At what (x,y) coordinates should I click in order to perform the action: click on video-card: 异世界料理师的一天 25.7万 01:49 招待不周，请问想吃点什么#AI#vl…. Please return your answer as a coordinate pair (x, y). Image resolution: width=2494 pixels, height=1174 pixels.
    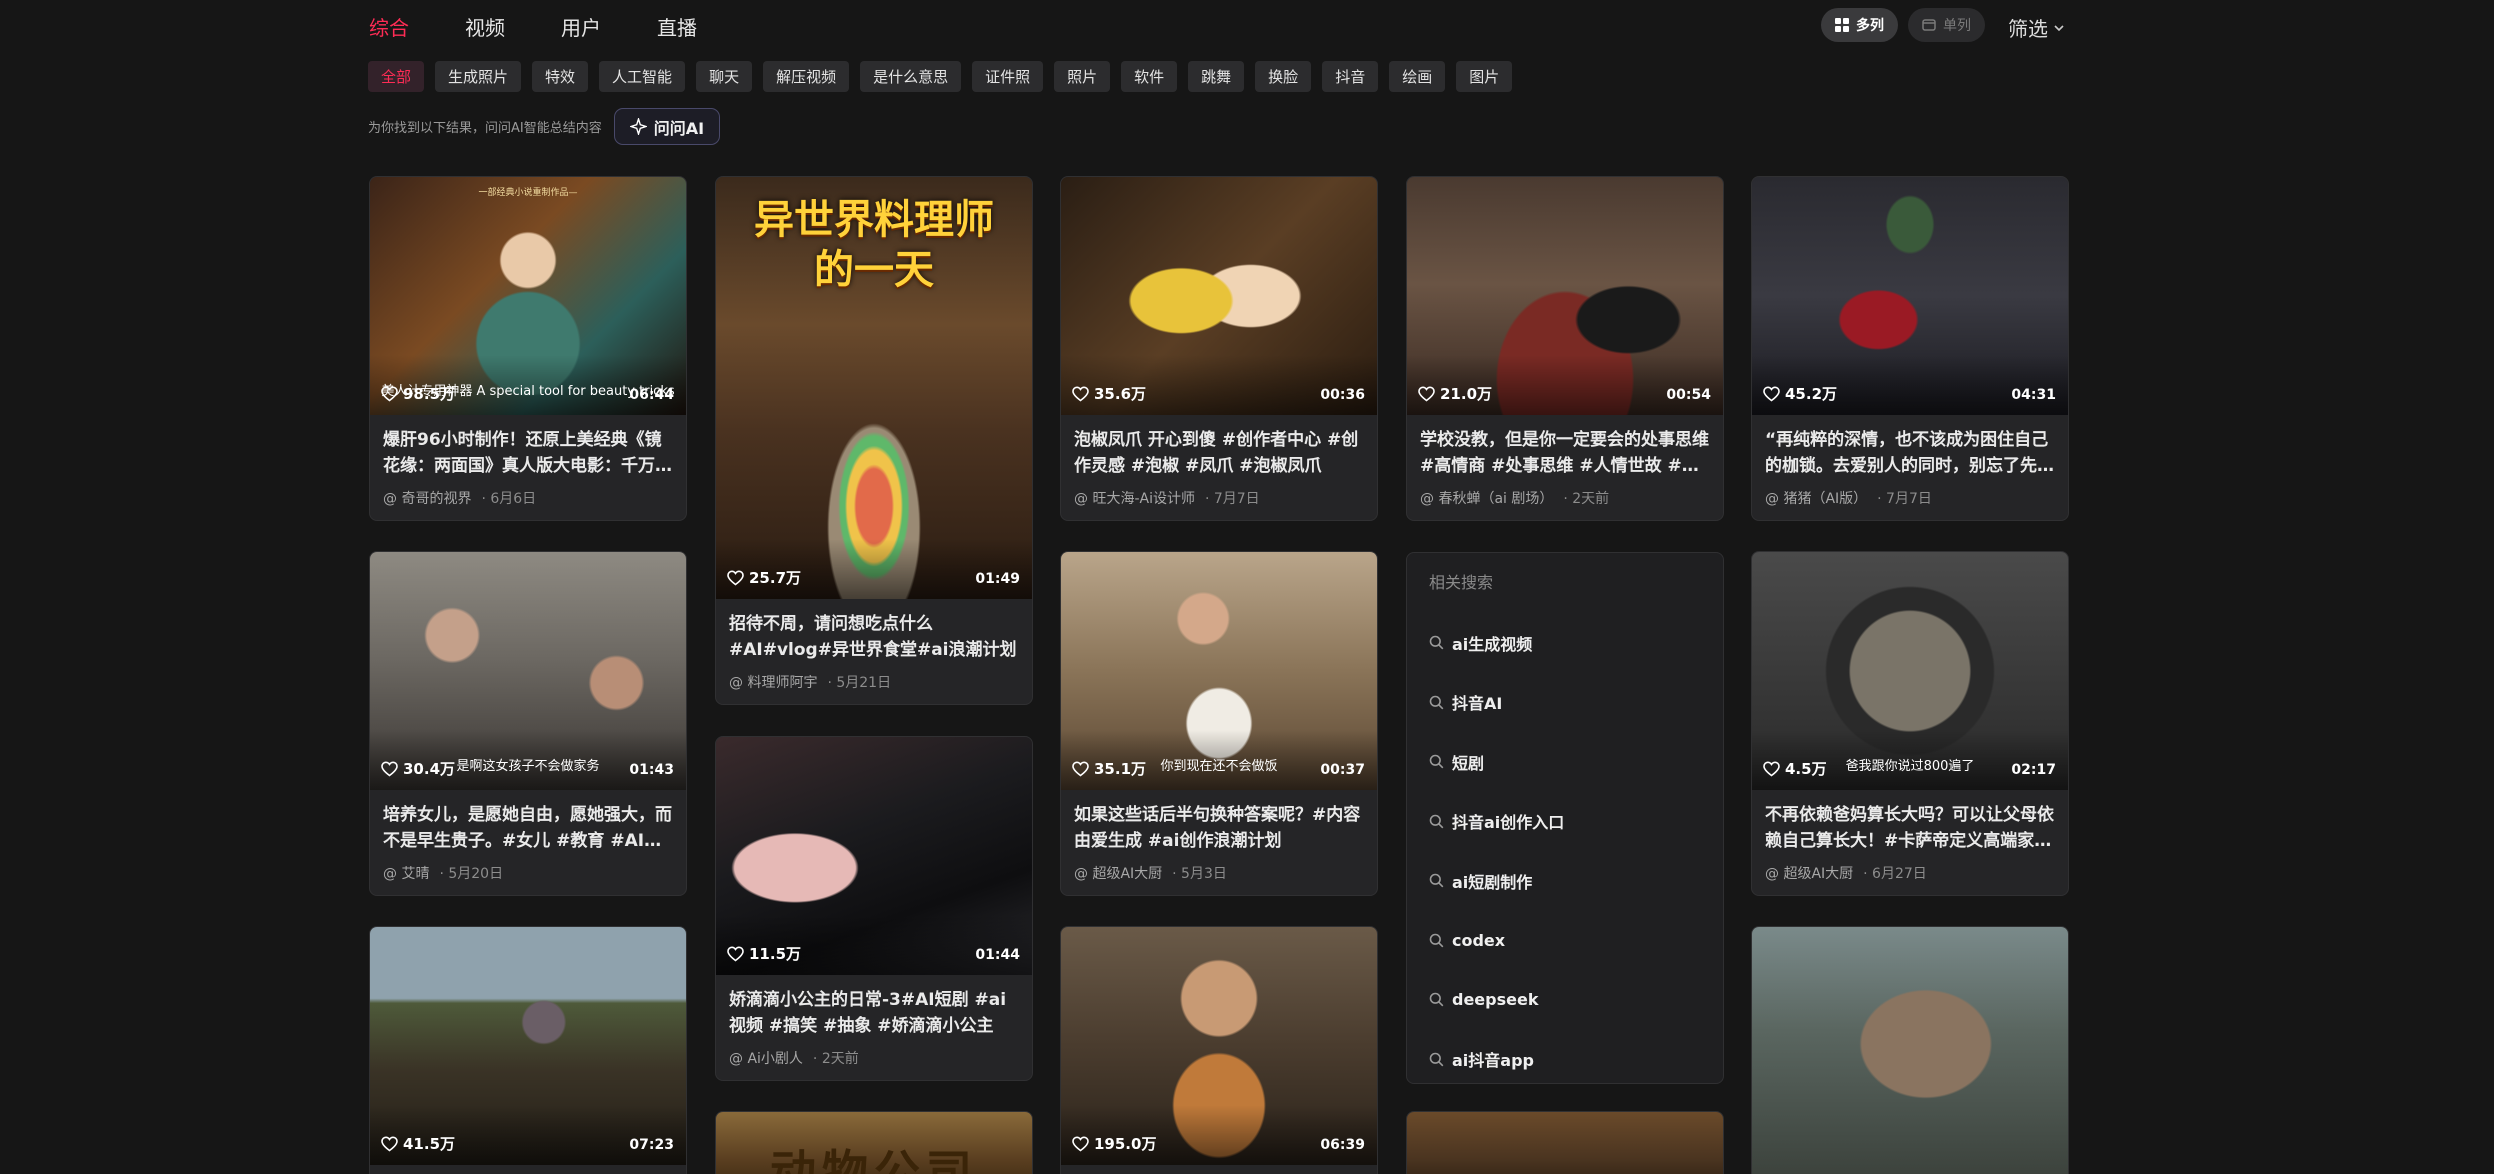
    Looking at the image, I should click on (874, 440).